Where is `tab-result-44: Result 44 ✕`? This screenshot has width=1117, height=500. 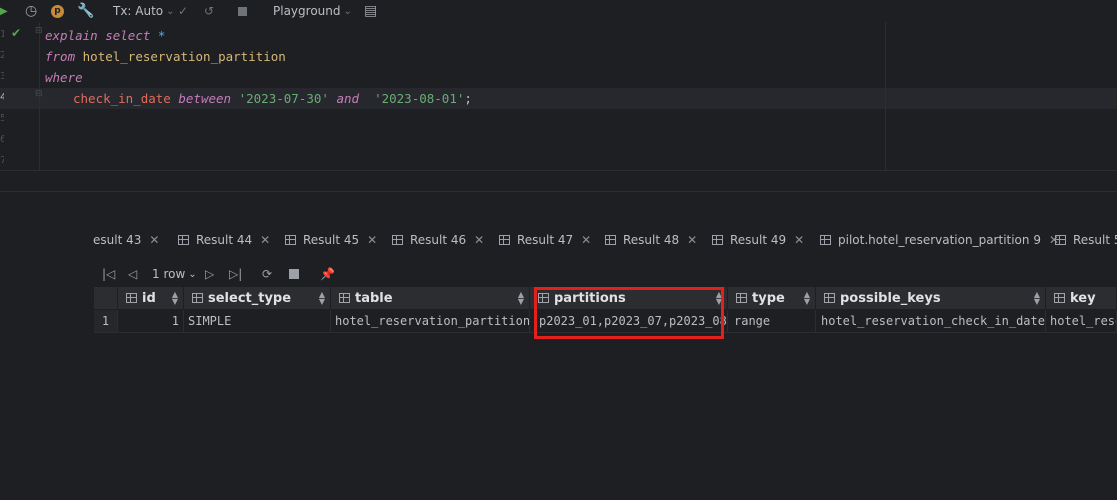
tab-result-44: Result 44 ✕ is located at coordinates (224, 240).